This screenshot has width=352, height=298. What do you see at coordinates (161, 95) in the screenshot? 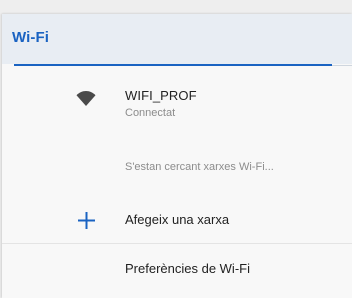
I see `network-name: WIFI_PROF` at bounding box center [161, 95].